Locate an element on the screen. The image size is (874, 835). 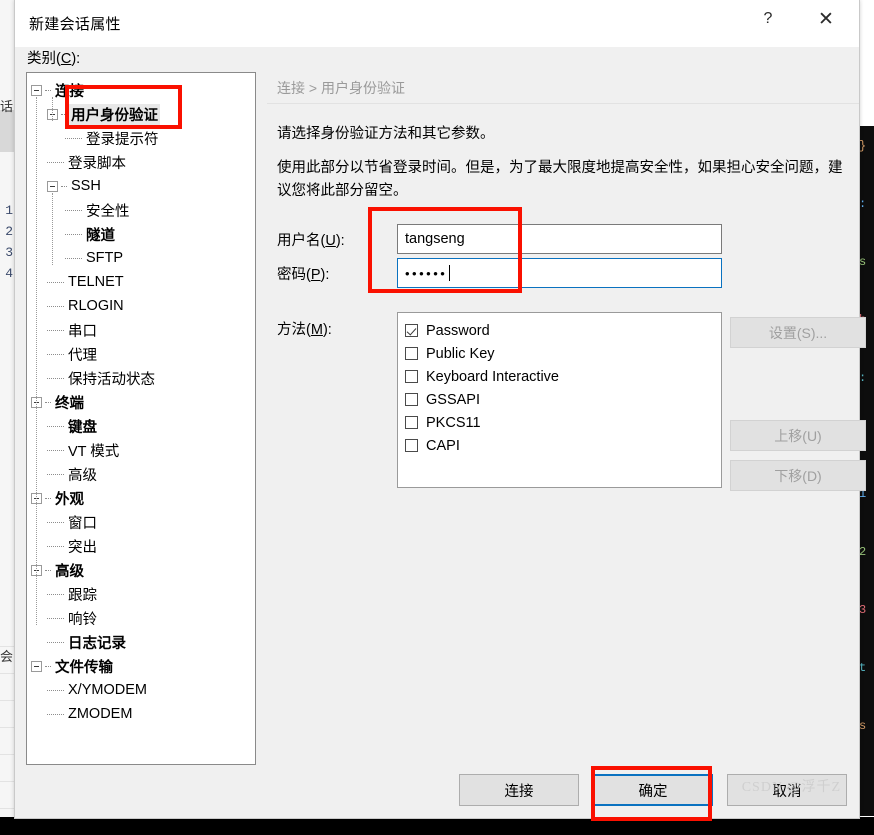
category-label-accel: C is located at coordinates (66, 59).